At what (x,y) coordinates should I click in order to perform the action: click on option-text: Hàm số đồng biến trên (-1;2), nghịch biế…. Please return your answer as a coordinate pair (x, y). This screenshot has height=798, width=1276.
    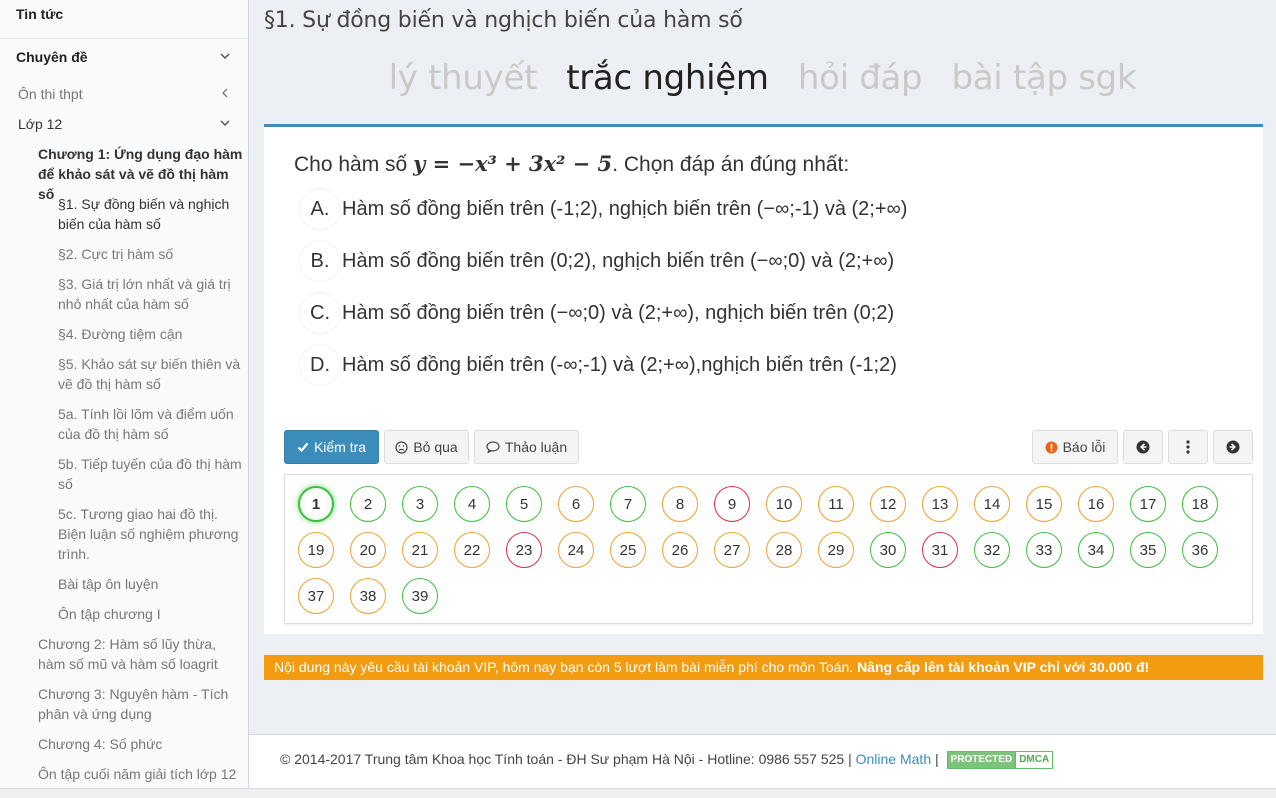
    Looking at the image, I should click on (625, 208).